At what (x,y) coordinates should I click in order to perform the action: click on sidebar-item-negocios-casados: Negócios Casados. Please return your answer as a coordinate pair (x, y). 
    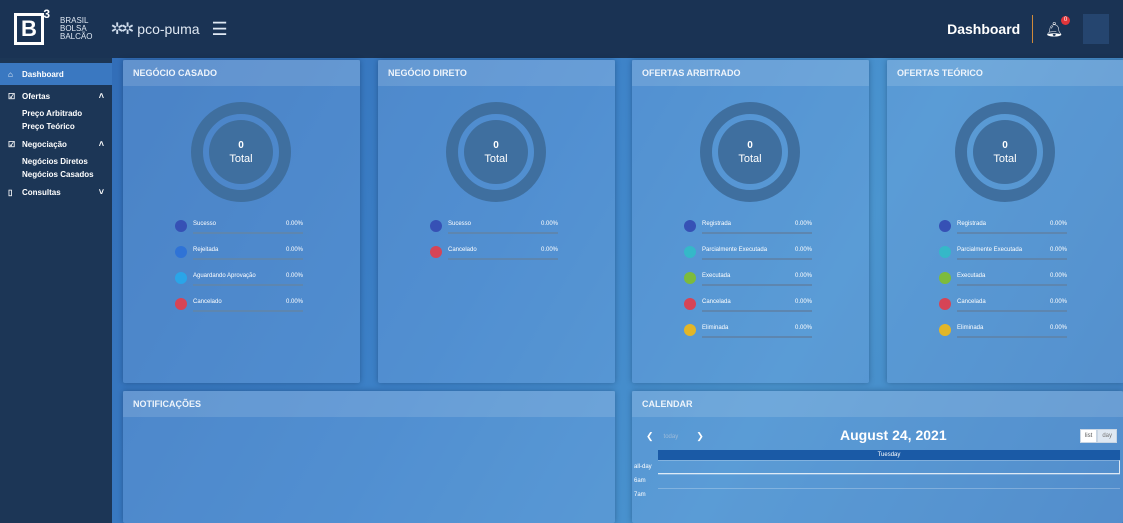
    Looking at the image, I should click on (56, 174).